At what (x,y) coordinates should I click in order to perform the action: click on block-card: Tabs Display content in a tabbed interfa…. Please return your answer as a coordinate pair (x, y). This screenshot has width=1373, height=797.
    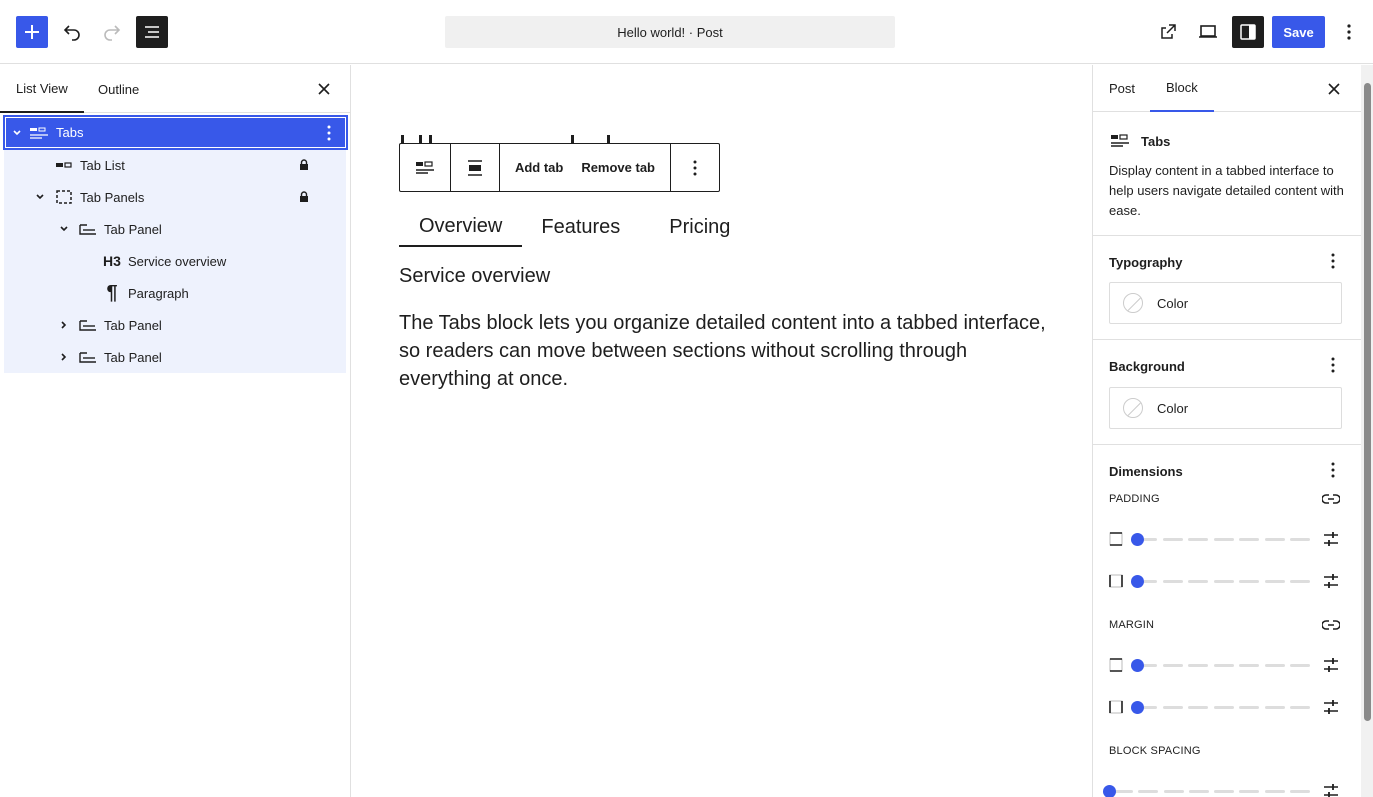
    Looking at the image, I should click on (1227, 174).